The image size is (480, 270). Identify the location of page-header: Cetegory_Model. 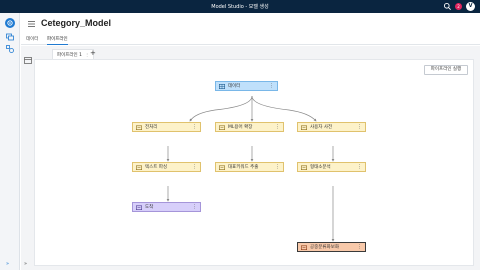
(250, 24).